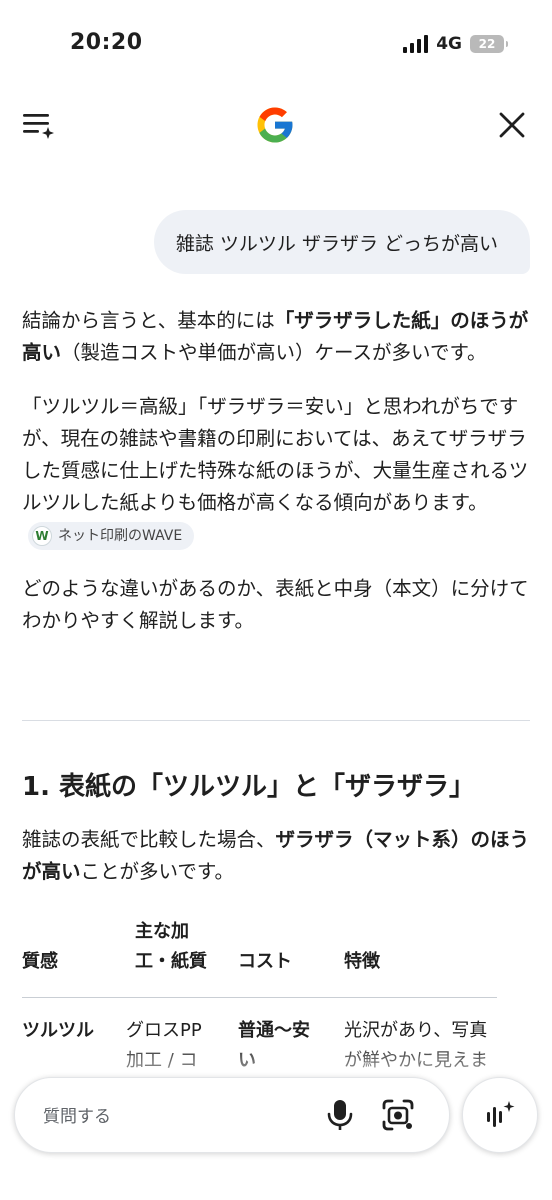  What do you see at coordinates (148, 320) in the screenshot?
I see `answer-text: 結論から言うと、基本的には` at bounding box center [148, 320].